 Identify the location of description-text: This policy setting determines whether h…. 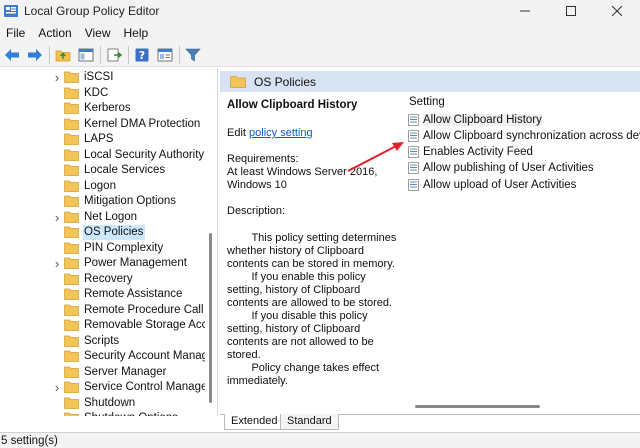
(312, 309).